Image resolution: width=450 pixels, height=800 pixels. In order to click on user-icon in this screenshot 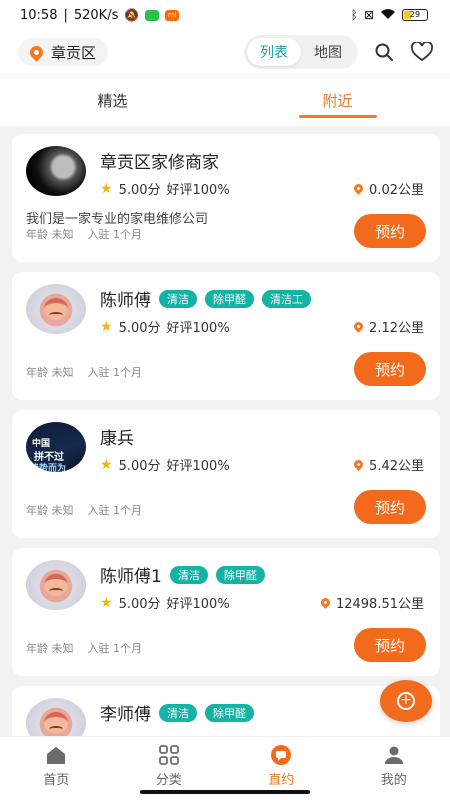, I will do `click(394, 755)`.